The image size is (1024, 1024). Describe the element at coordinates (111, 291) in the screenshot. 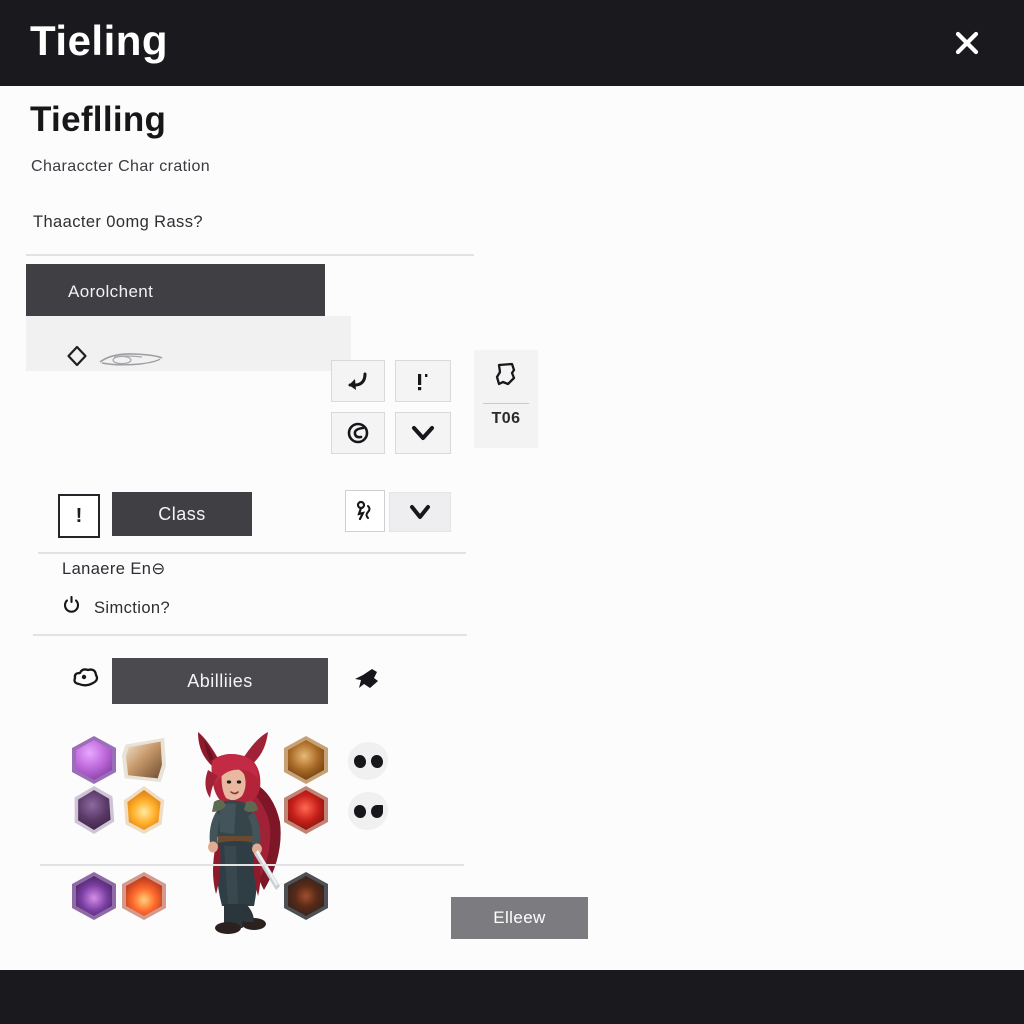

I see `alignment-label: Aorolchent` at that location.